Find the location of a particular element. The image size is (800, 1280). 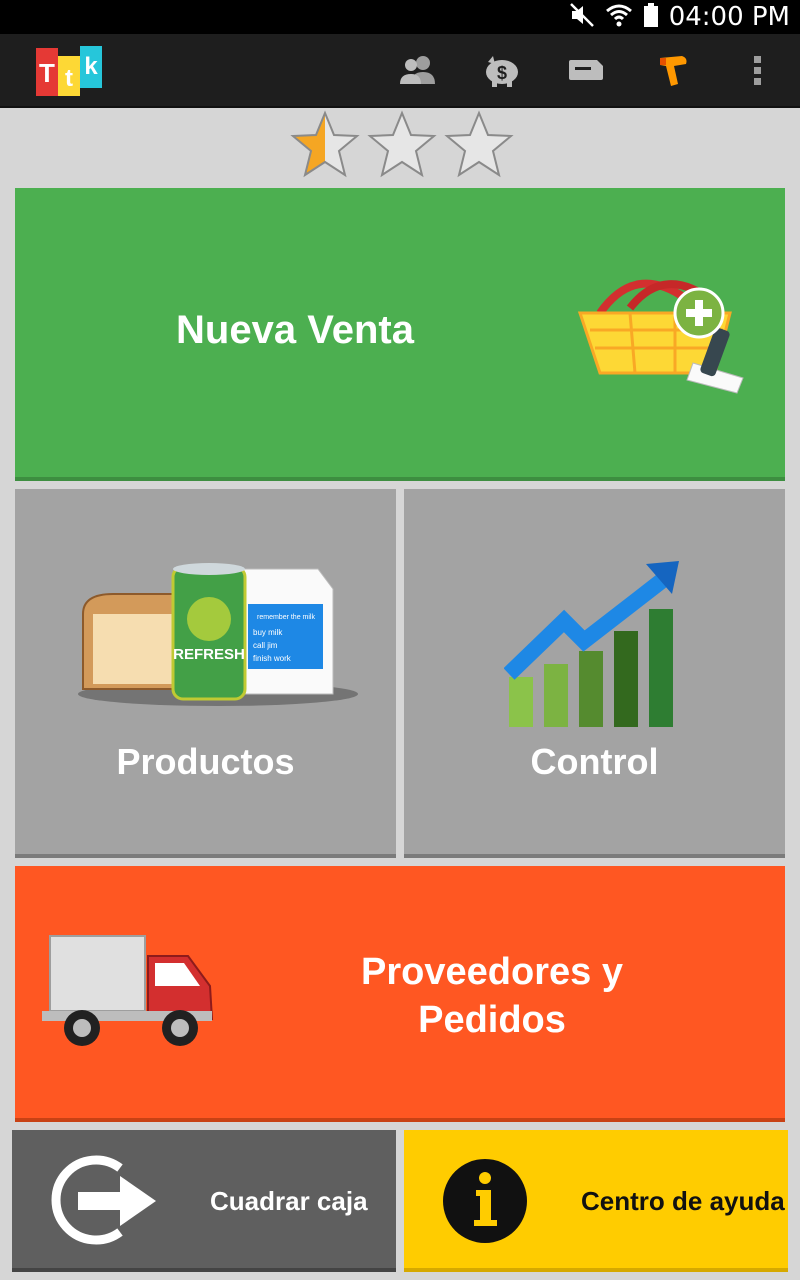

svg-text: T is located at coordinates (47, 73).